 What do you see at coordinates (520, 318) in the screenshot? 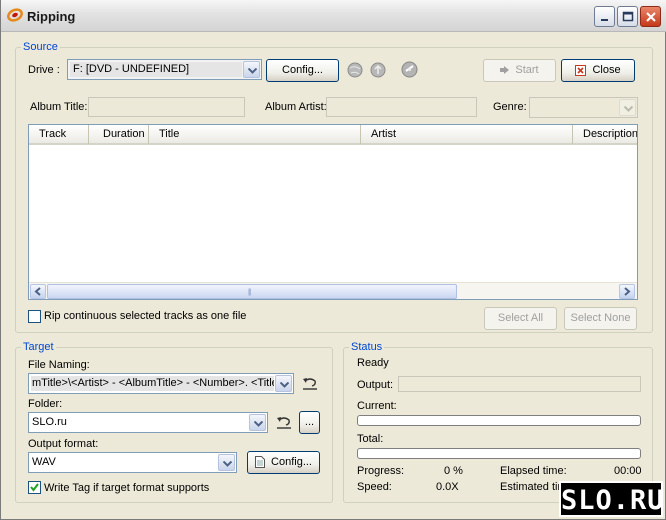
I see `select-all-button: Select All` at bounding box center [520, 318].